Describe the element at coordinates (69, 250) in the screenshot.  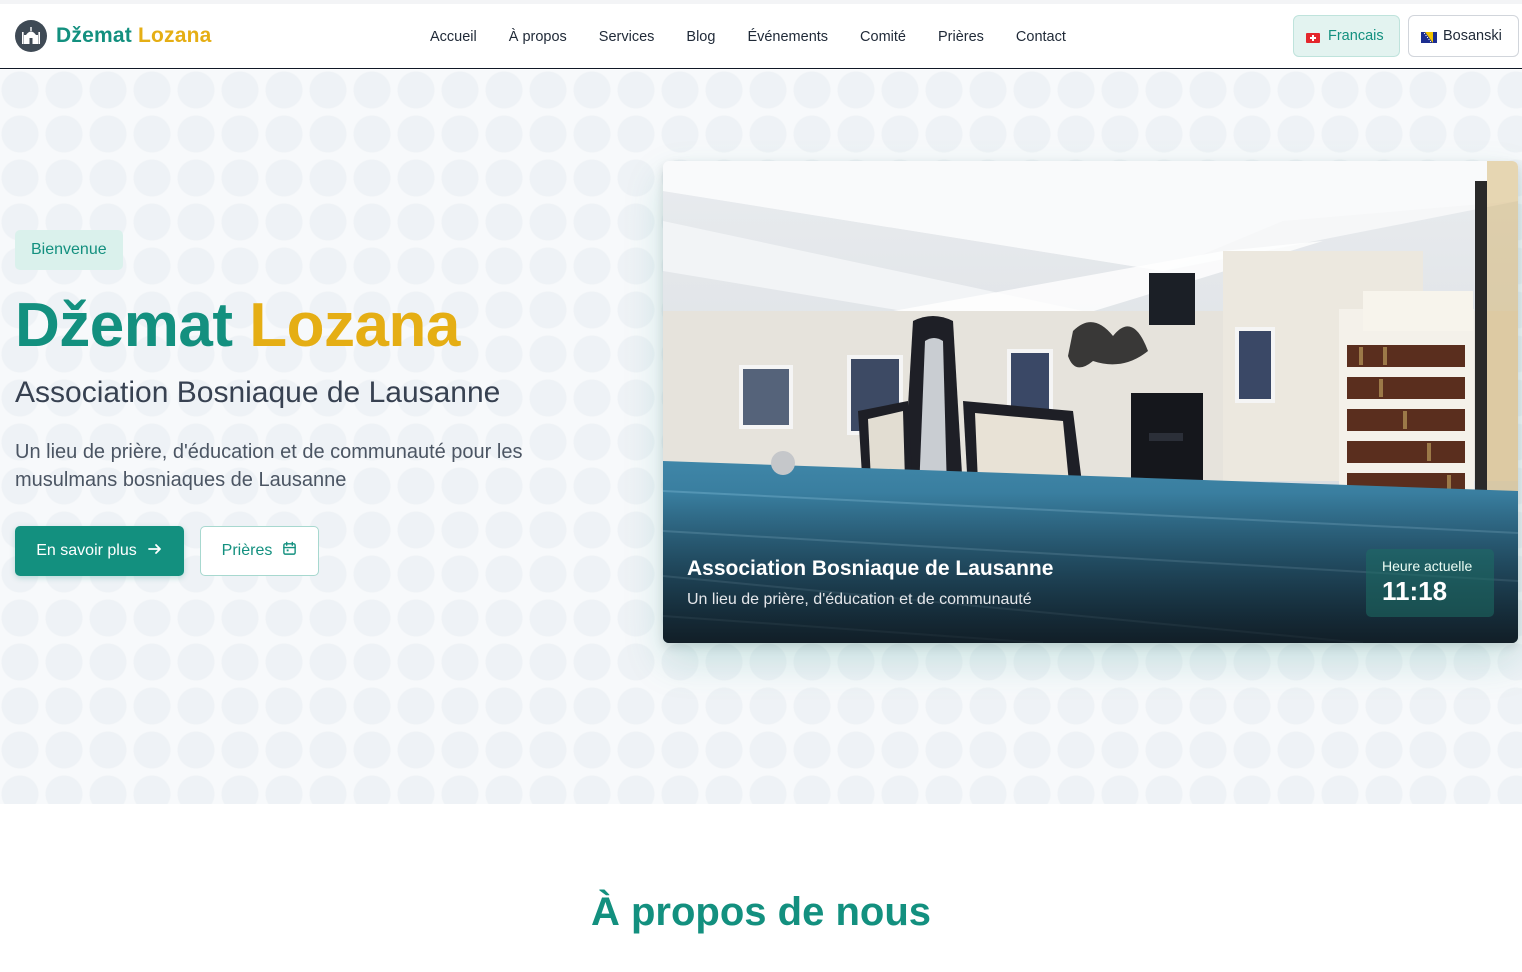
I see `welcome-badge: Bienvenue` at that location.